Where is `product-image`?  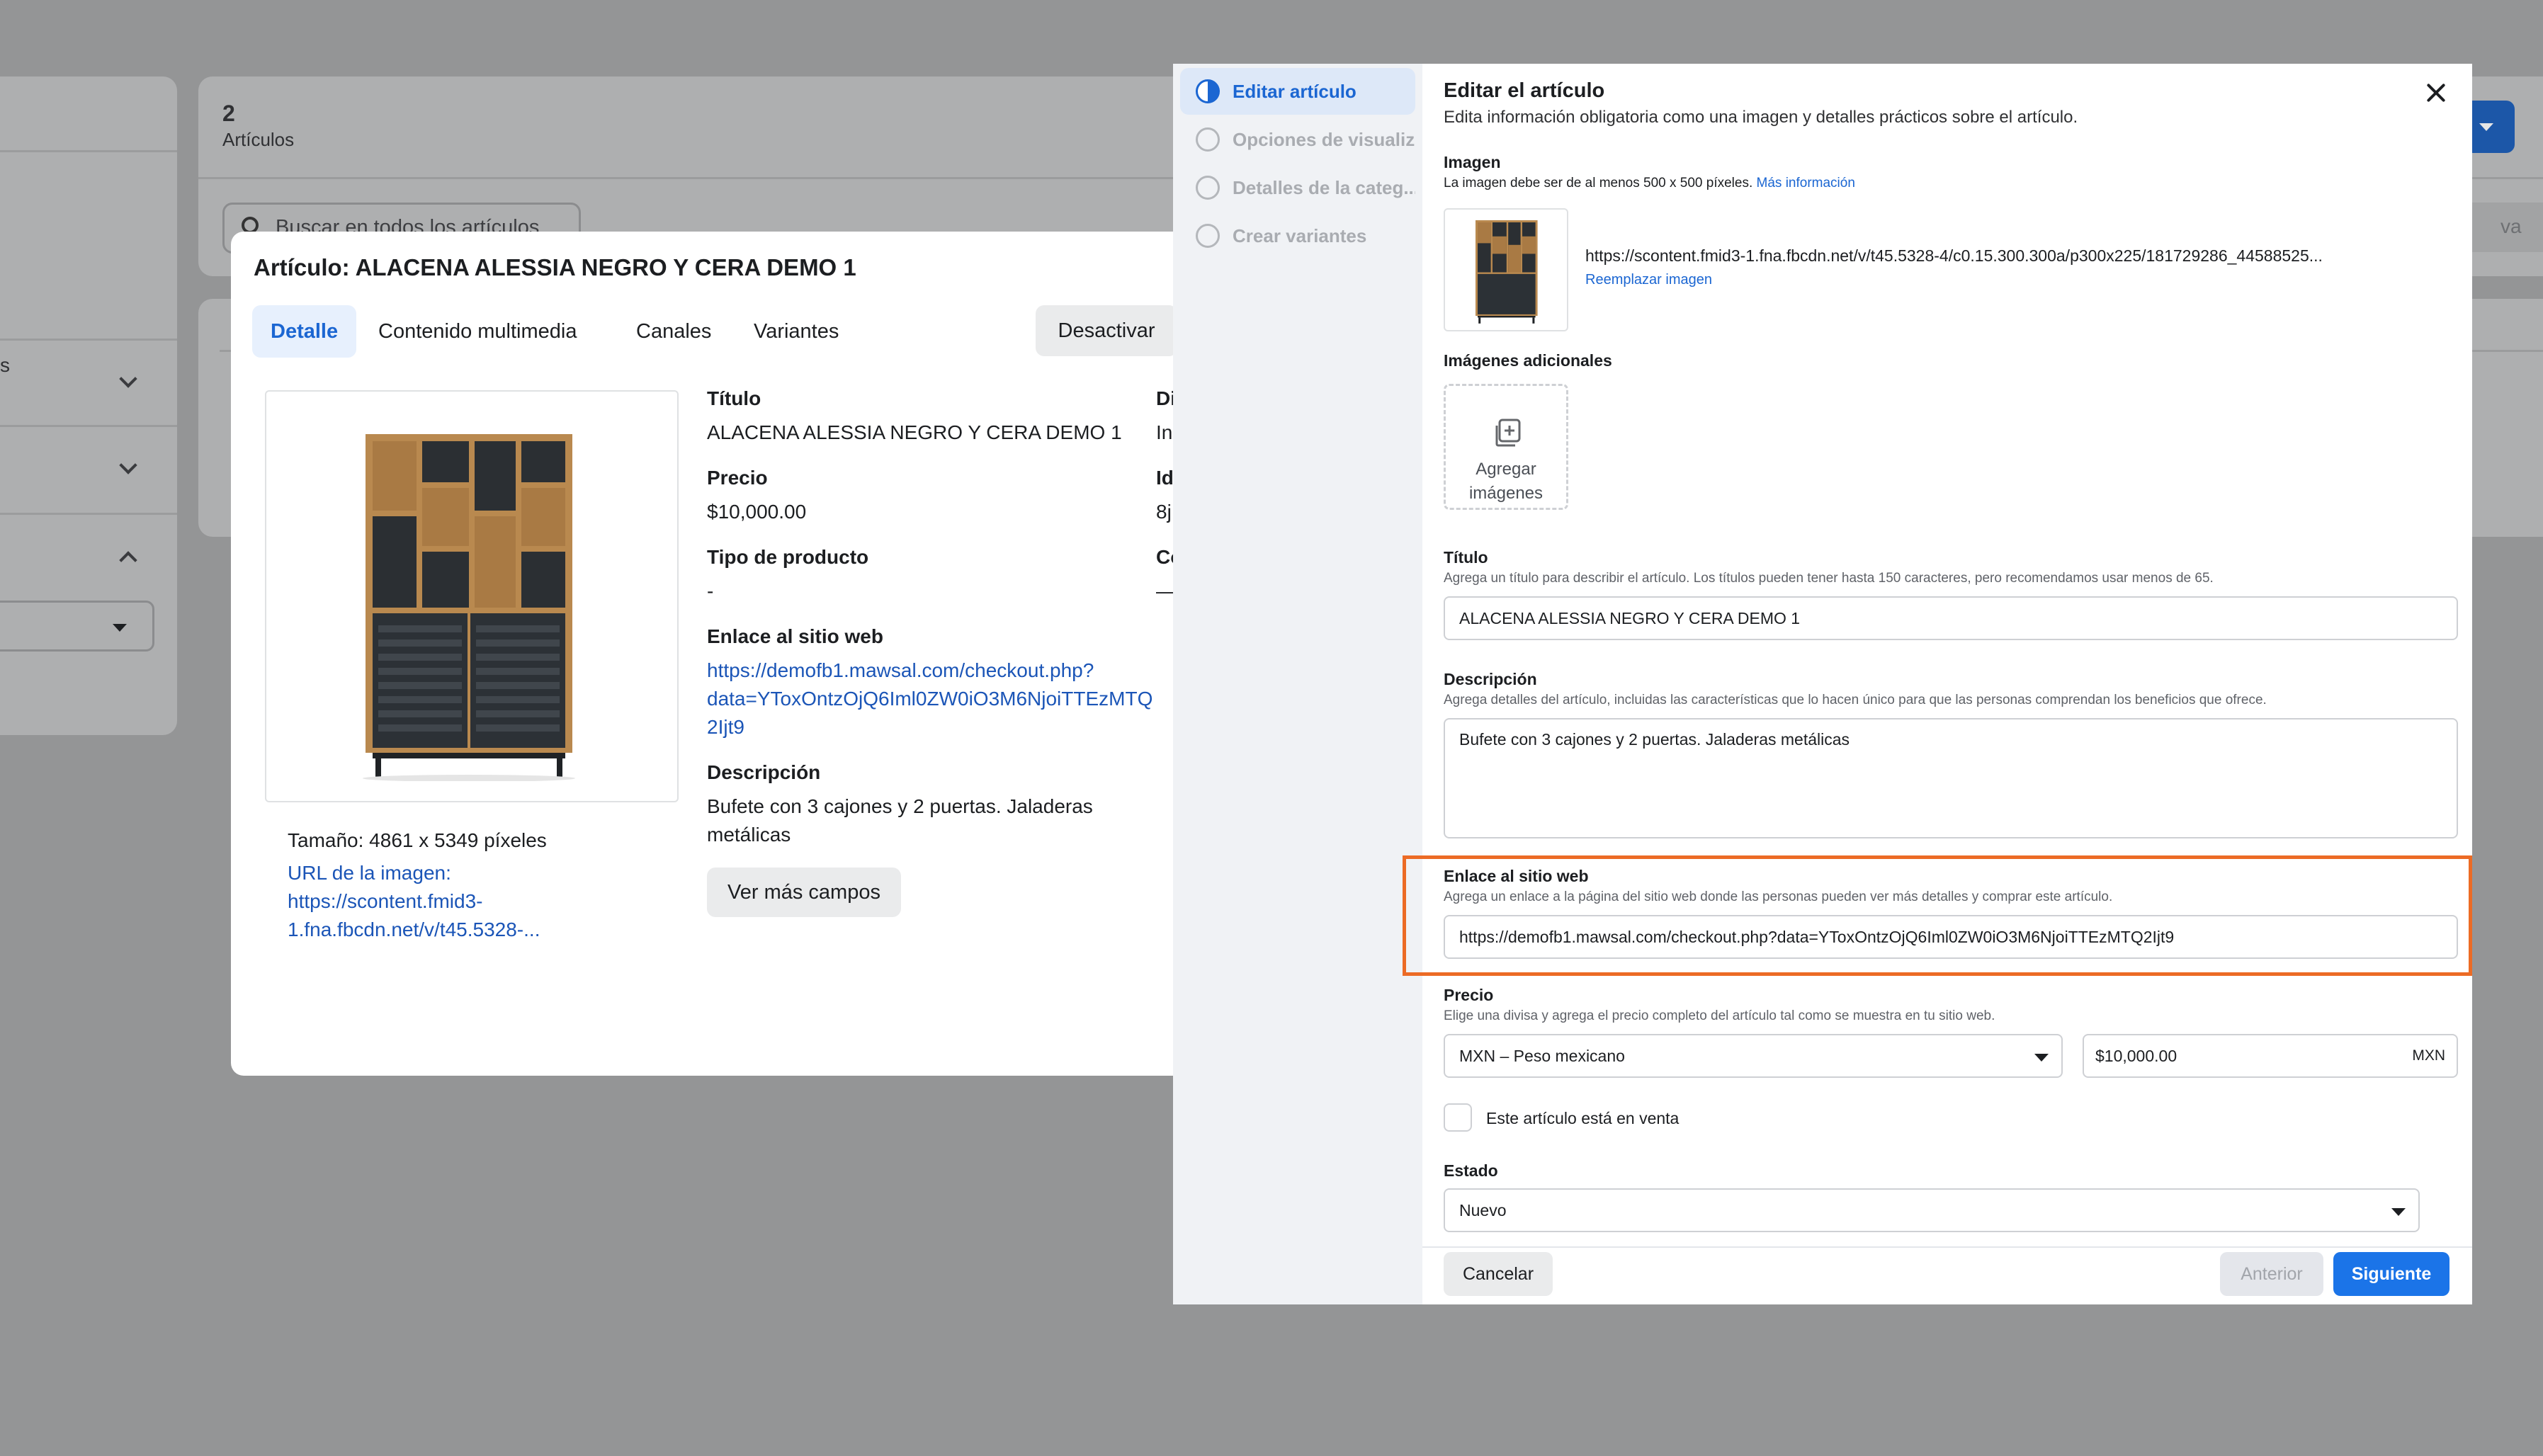 product-image is located at coordinates (472, 596).